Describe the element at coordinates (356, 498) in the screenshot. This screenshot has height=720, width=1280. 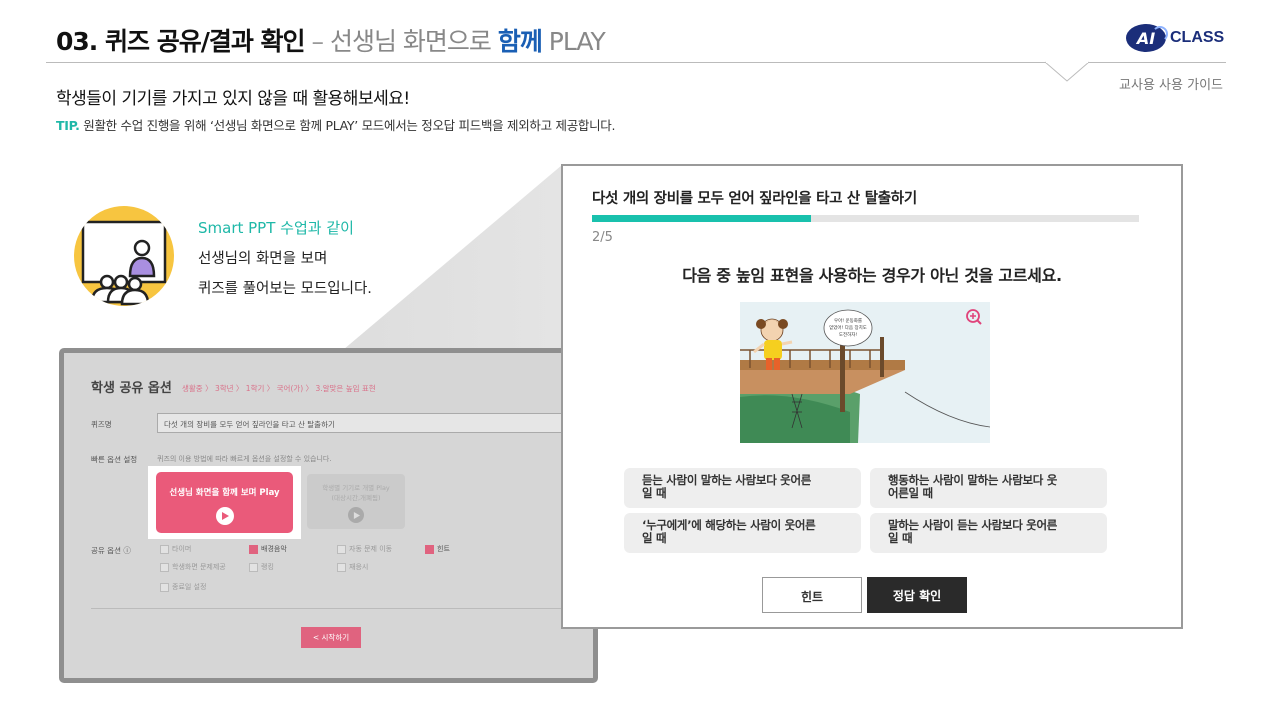
I see `student-play-label-2: (대상시간,개폐됨)` at that location.